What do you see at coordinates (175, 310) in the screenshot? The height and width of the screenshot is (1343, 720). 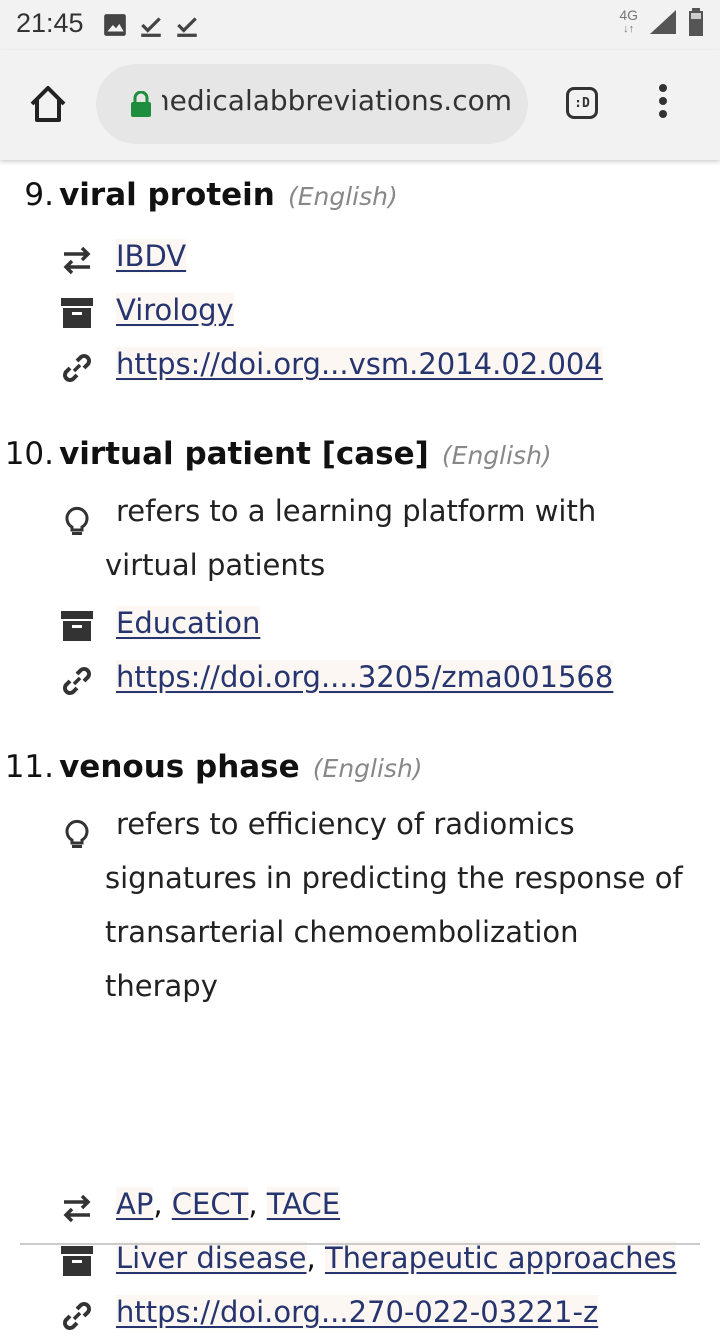 I see `category-link: Virology` at bounding box center [175, 310].